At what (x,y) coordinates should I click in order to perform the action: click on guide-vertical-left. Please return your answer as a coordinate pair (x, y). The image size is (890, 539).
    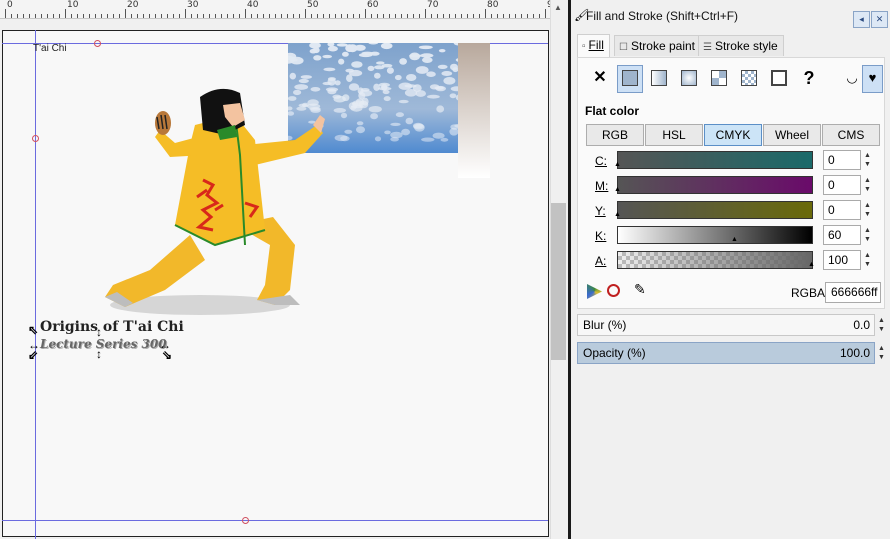
    Looking at the image, I should click on (35, 284).